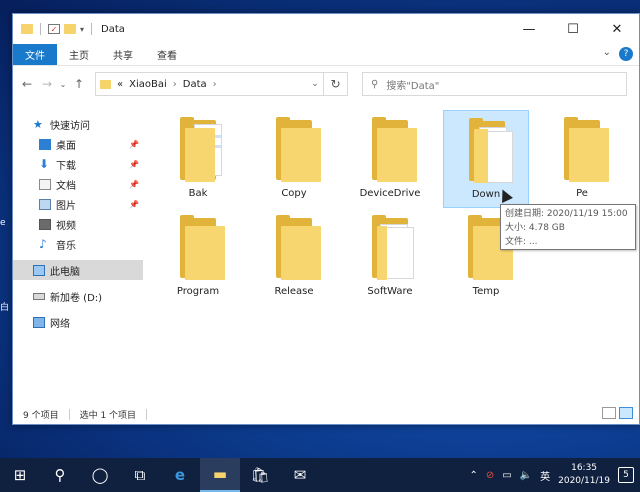  What do you see at coordinates (78, 244) in the screenshot?
I see `nav-item-music: ♪ 音乐` at bounding box center [78, 244].